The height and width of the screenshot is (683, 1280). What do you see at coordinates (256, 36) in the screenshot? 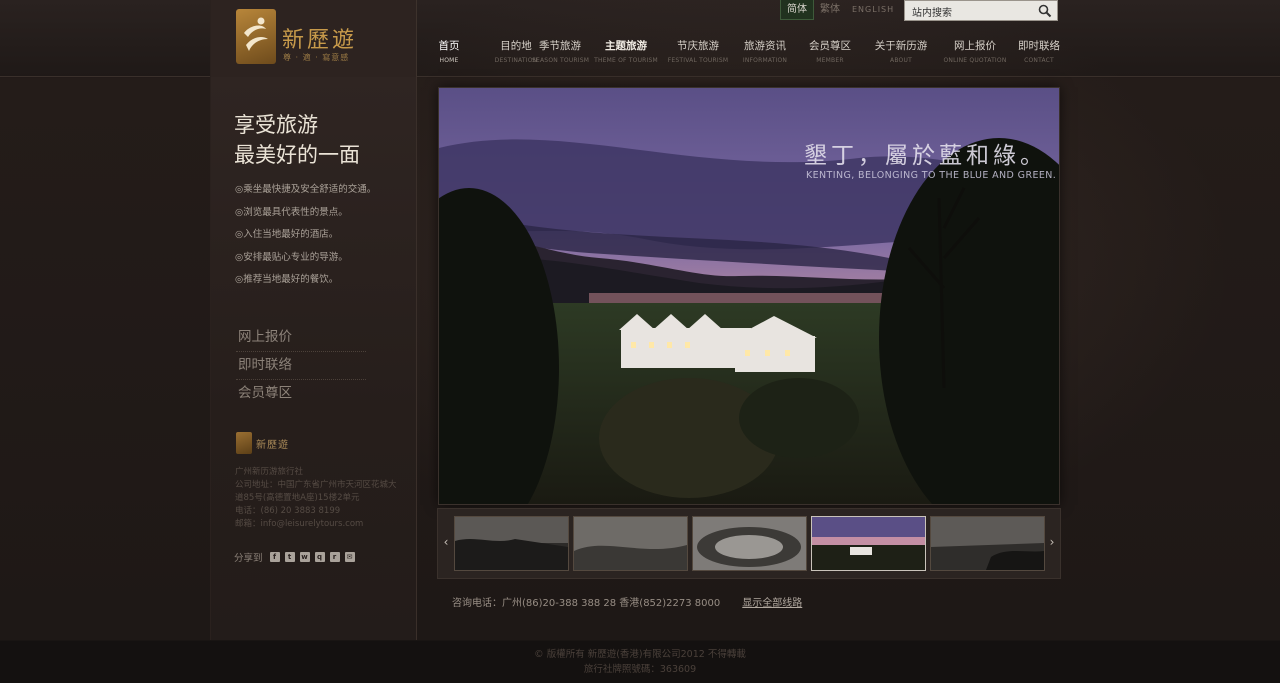
I see `logo-mark-icon` at bounding box center [256, 36].